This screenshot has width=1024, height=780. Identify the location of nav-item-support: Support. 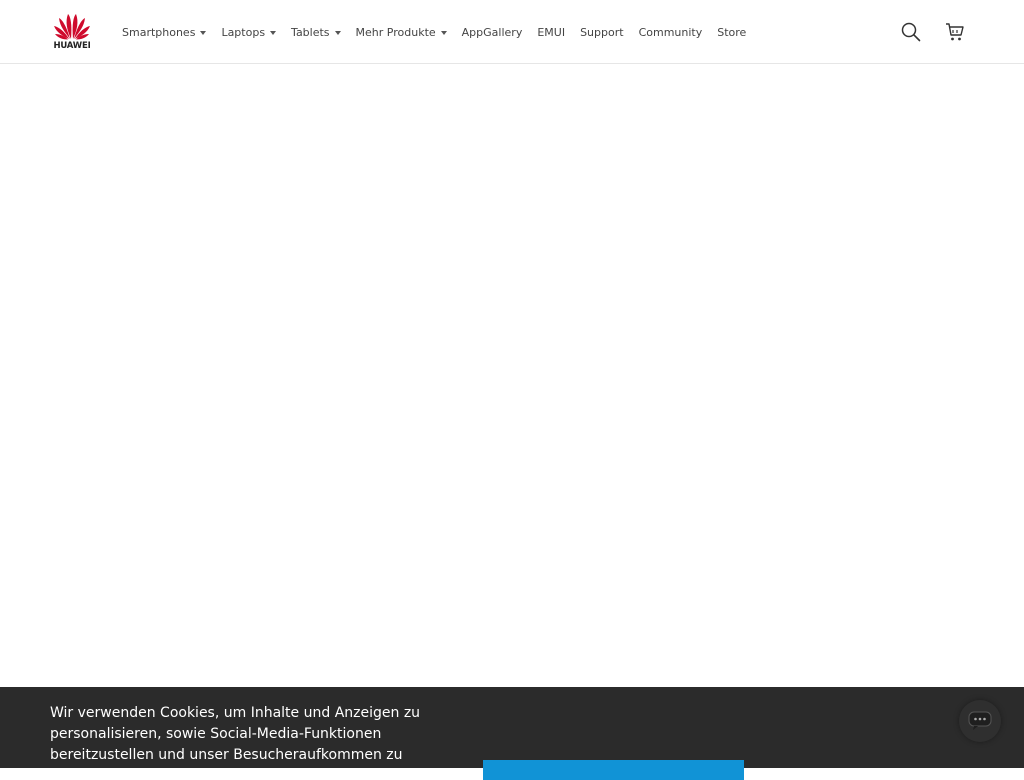
(601, 32).